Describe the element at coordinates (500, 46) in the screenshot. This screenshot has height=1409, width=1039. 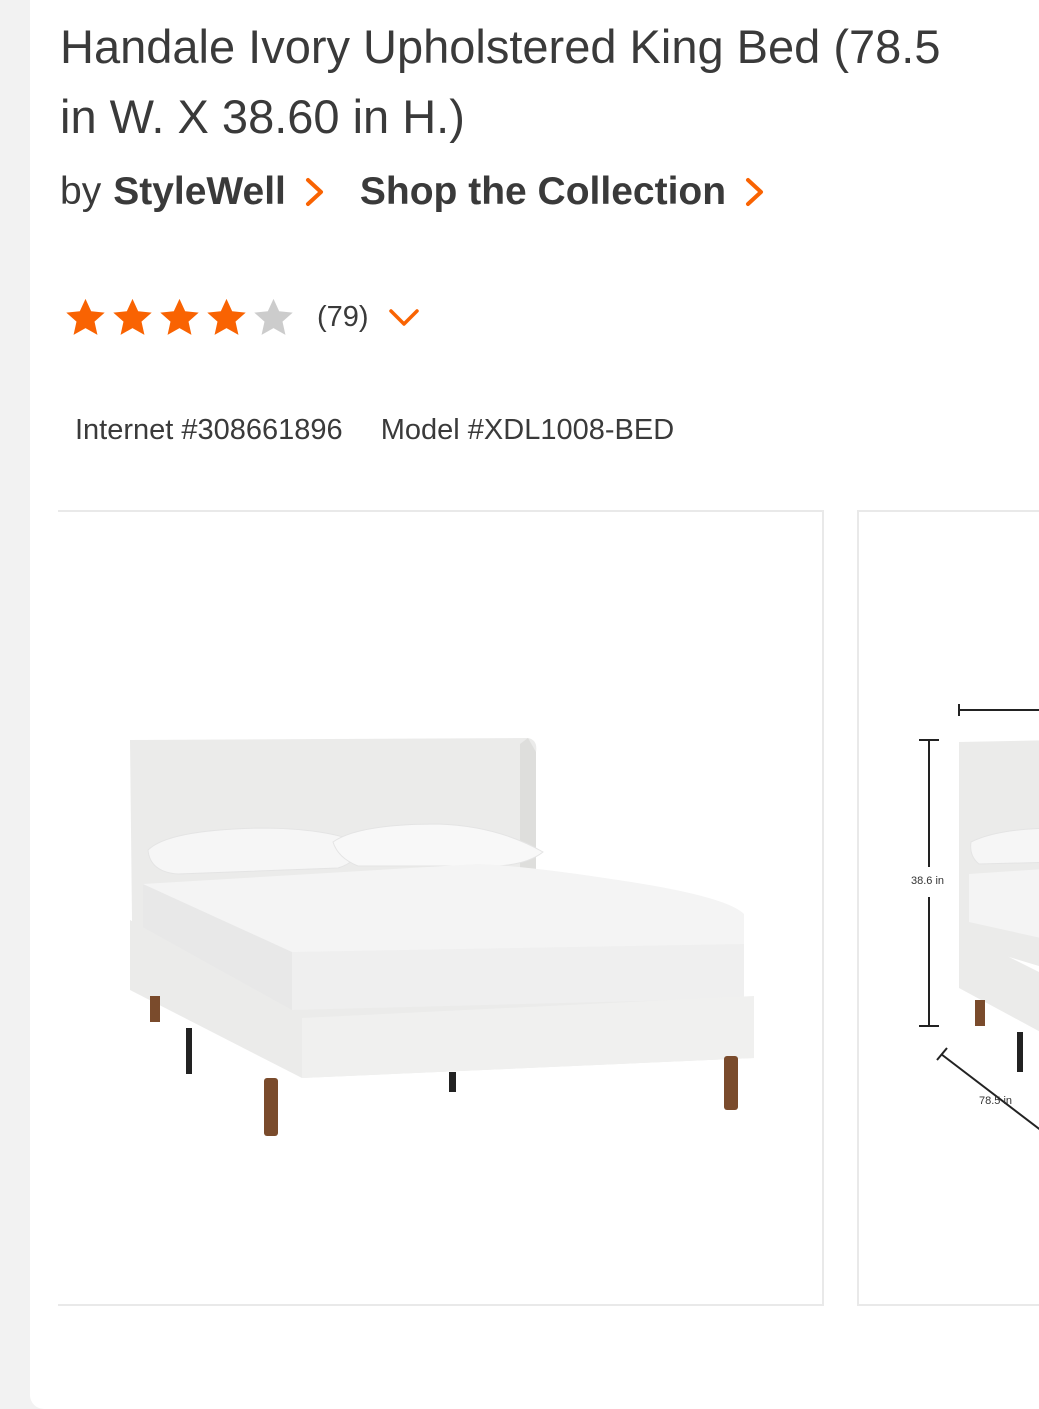
I see `product-title-line-1: Handale Ivory Upholstered King Bed (78.5` at that location.